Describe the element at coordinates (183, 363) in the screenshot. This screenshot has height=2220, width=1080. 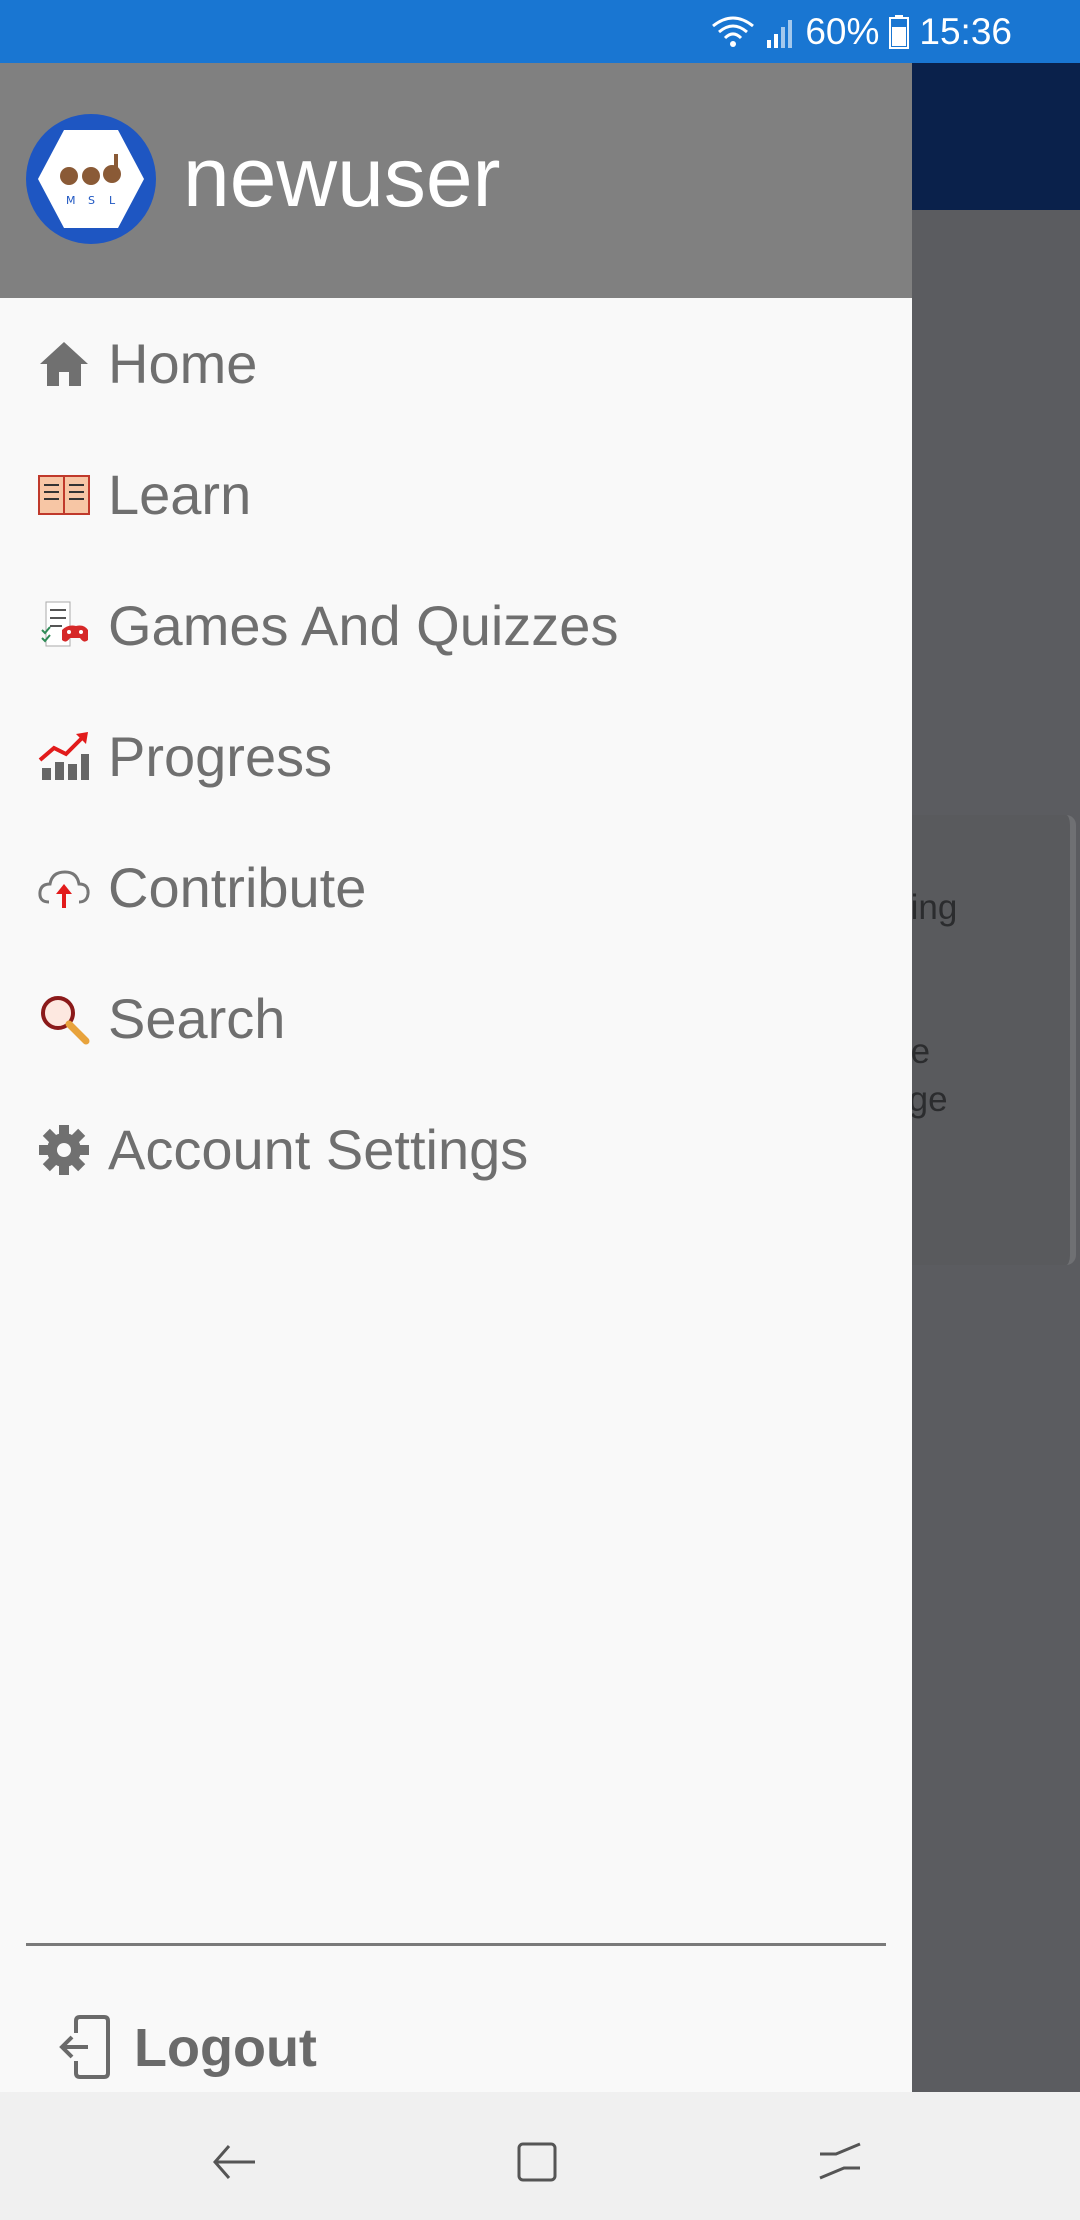
I see `menu-item-label: Home` at that location.